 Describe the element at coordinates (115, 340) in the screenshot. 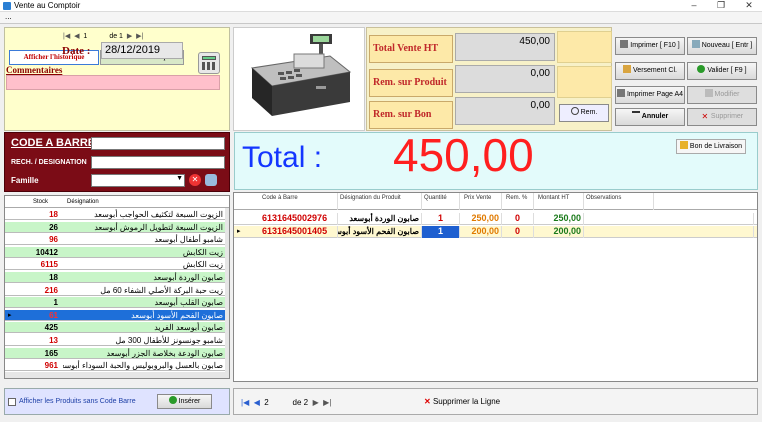

I see `product-row: 13 شامبو جونسونز للأطفال 300 مل` at that location.